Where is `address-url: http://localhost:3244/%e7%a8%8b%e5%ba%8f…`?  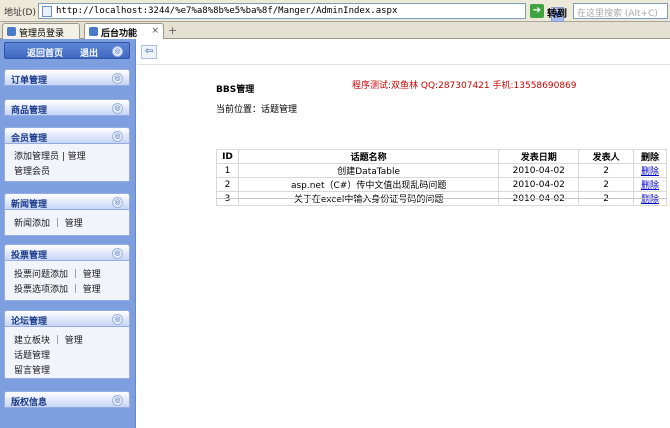
address-url: http://localhost:3244/%e7%a8%8b%e5%ba%8f… is located at coordinates (226, 11).